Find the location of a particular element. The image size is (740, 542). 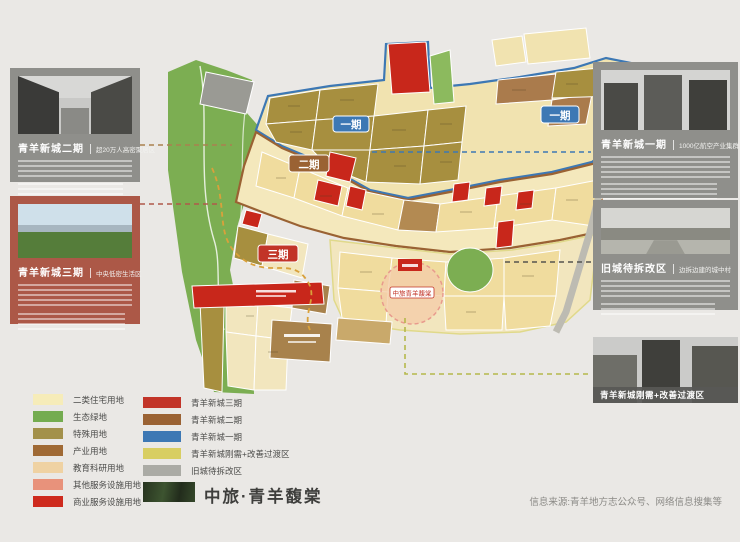

legend-item: 其他服务设施用地 is located at coordinates (87, 484).